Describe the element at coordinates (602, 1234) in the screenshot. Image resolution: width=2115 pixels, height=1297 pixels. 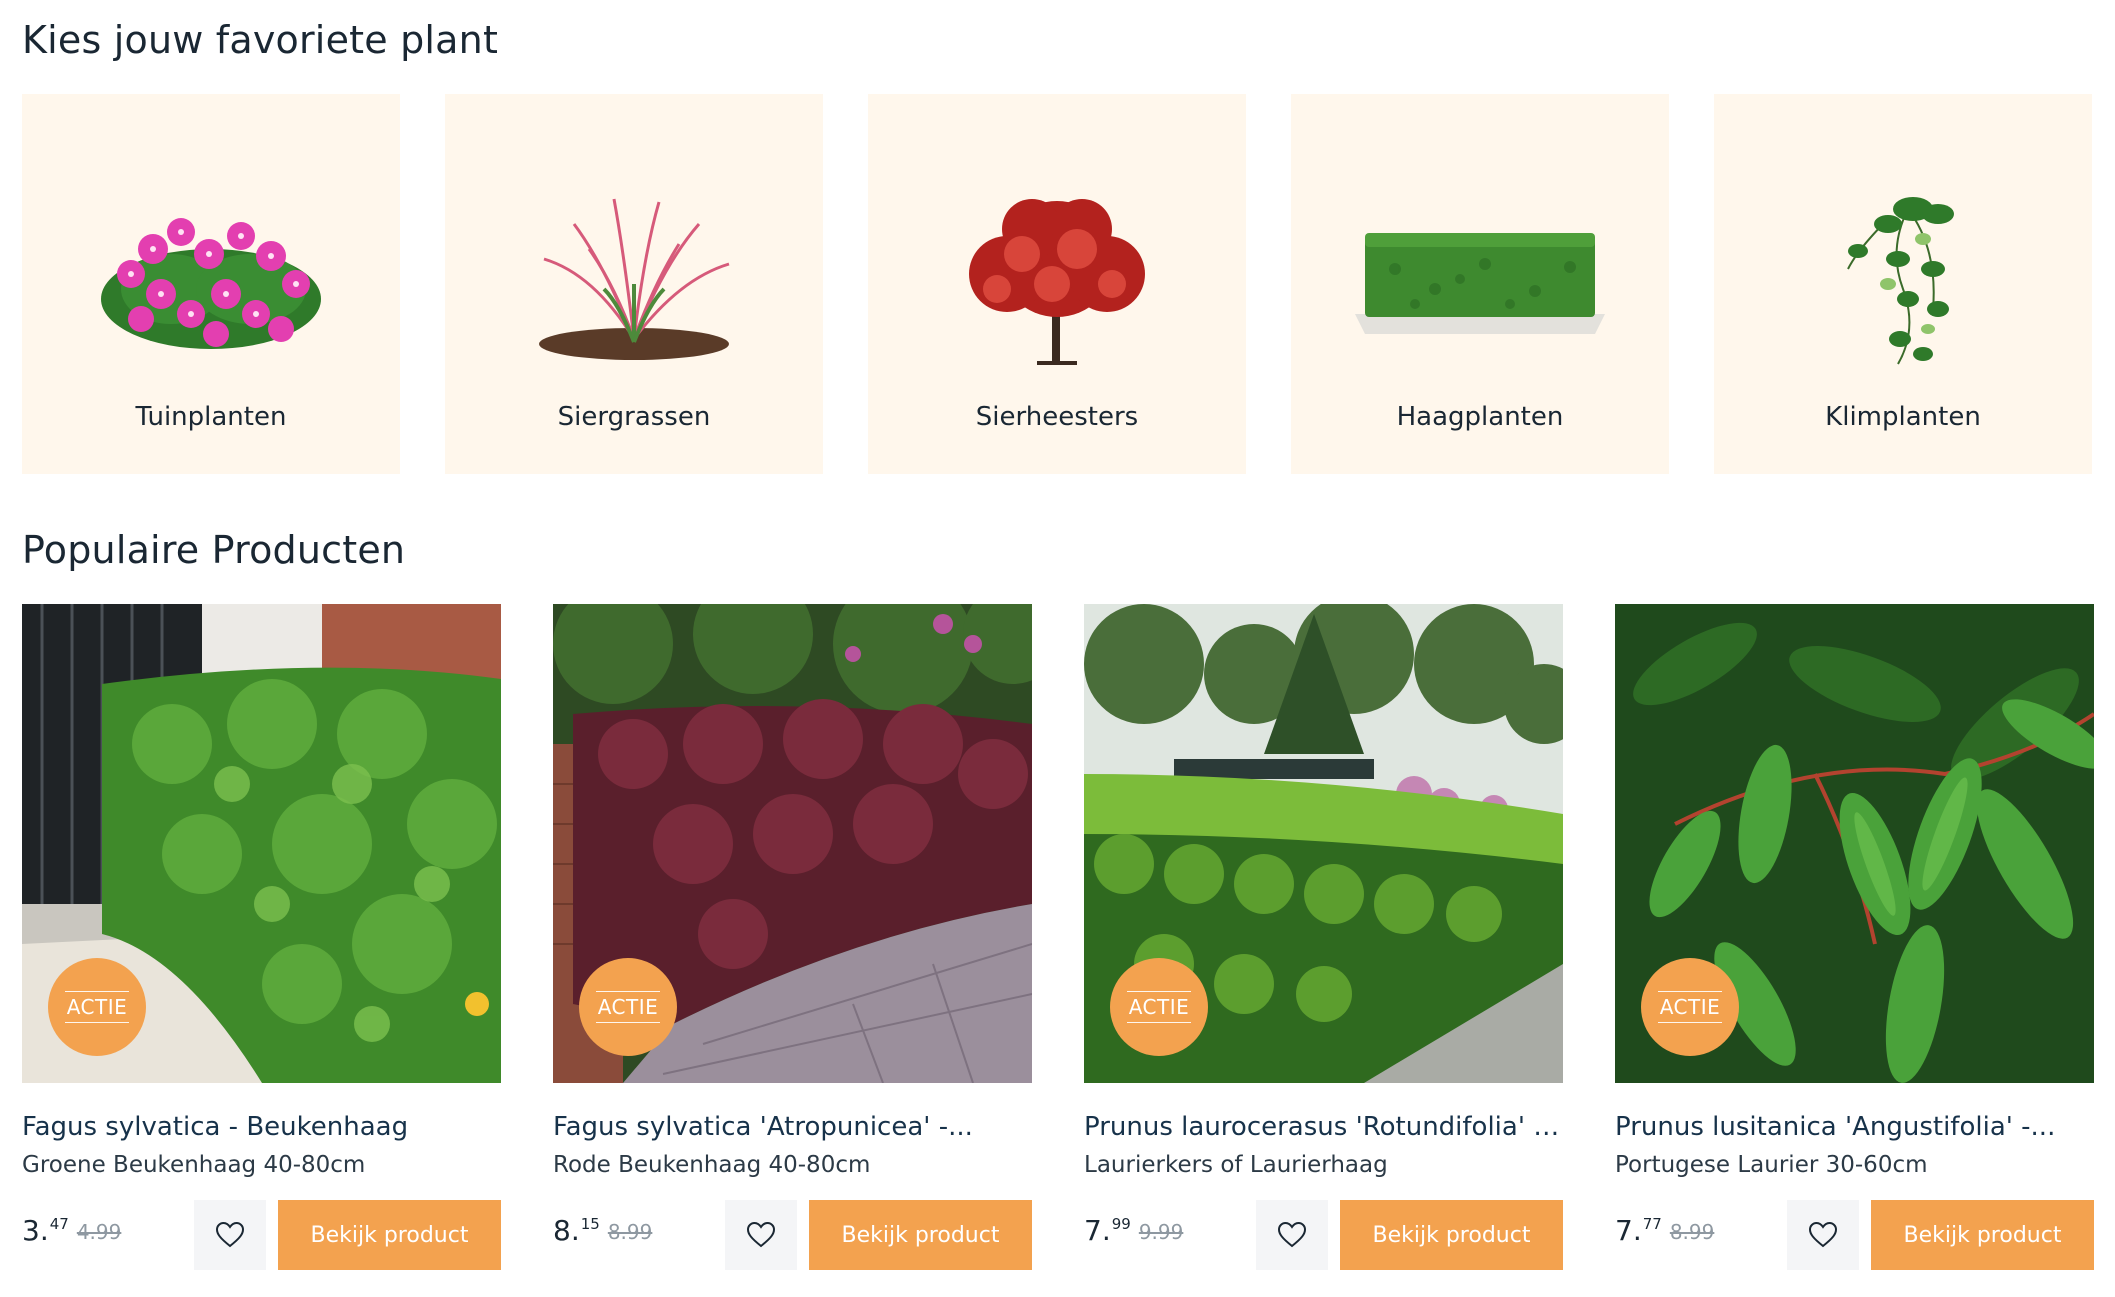
I see `product-price: 8. 15 8.99` at that location.